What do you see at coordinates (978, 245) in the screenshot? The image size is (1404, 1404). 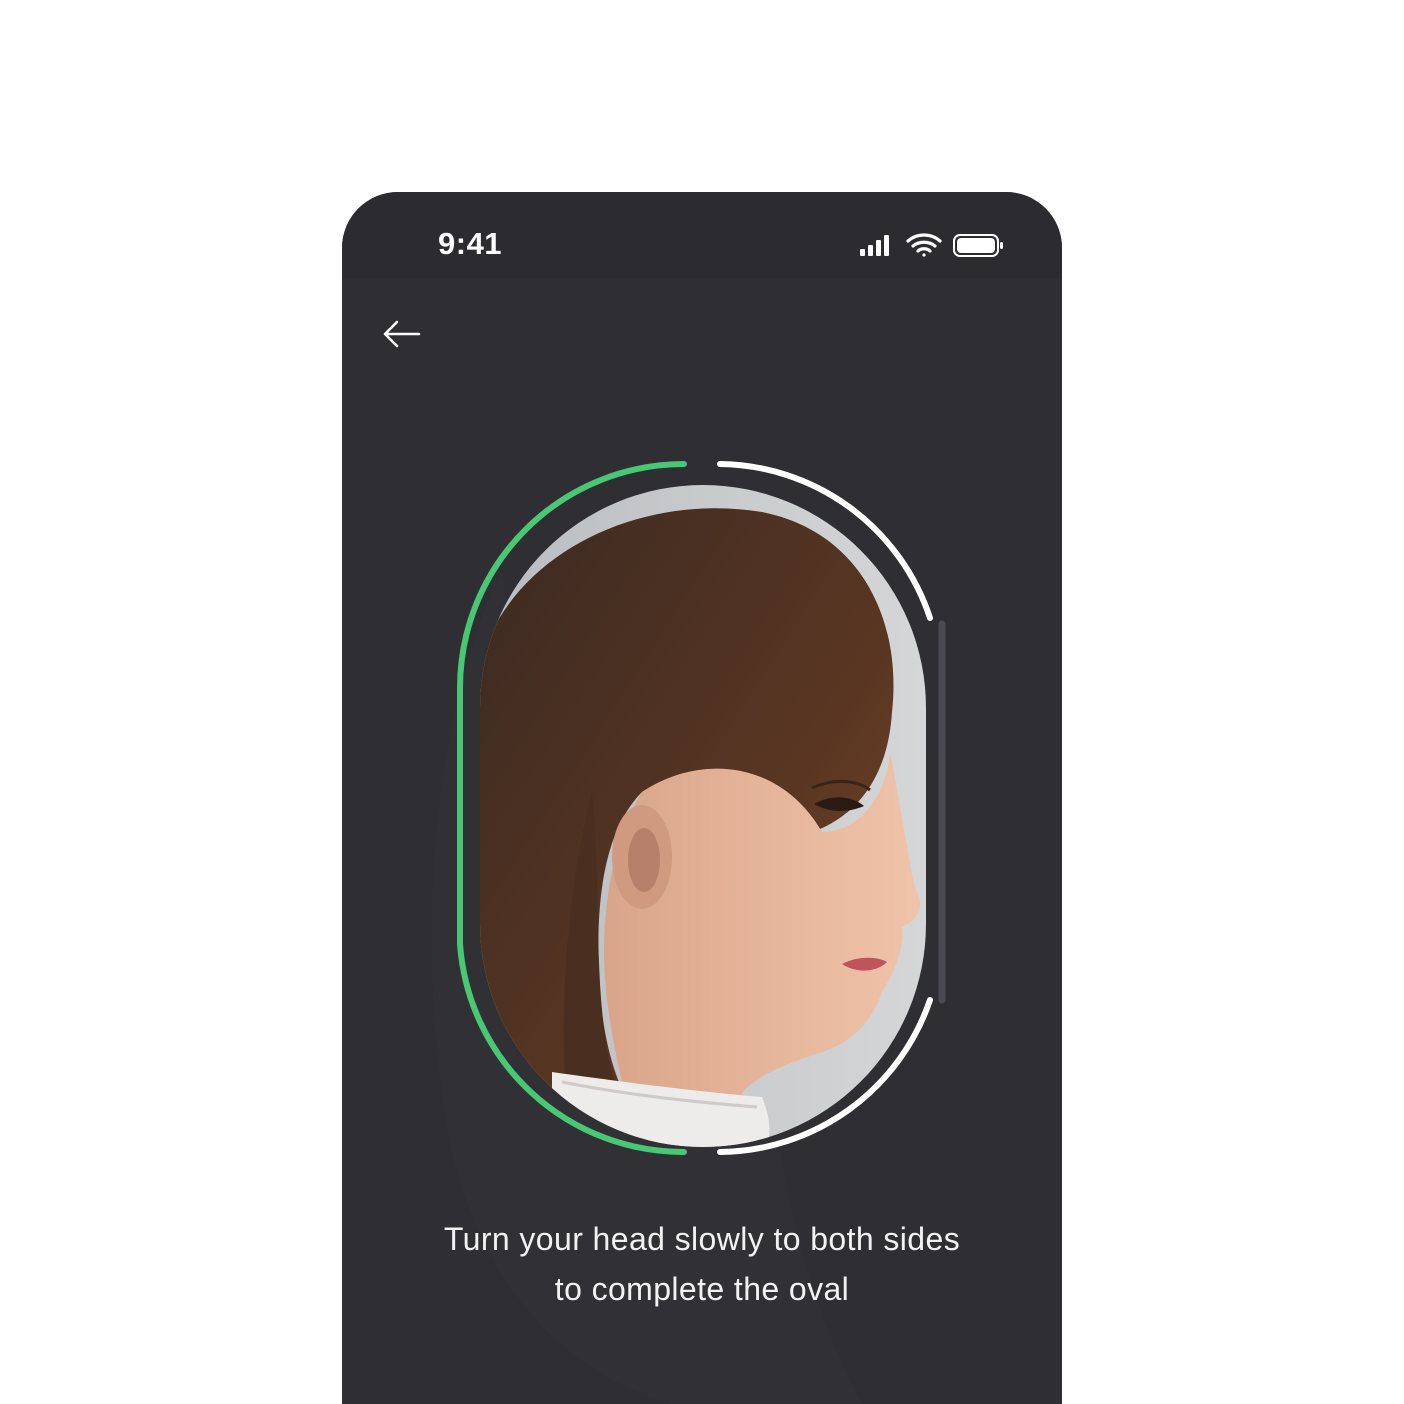 I see `battery-icon` at bounding box center [978, 245].